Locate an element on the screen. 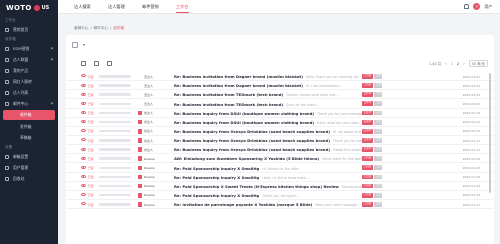  sidebar-item-products: 我的产品 is located at coordinates (29, 70).